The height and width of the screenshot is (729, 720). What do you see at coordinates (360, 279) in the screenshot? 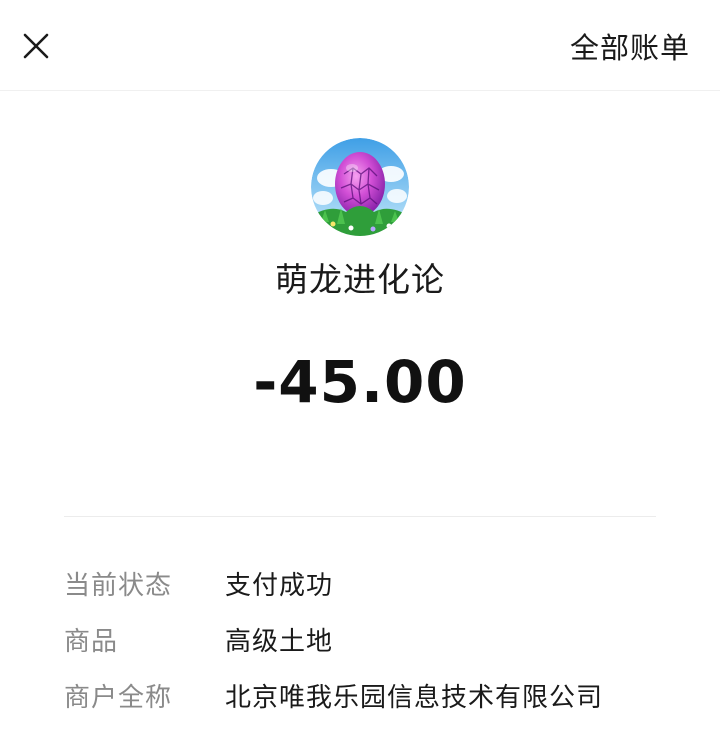
I see `merchant-name: 萌龙进化论` at bounding box center [360, 279].